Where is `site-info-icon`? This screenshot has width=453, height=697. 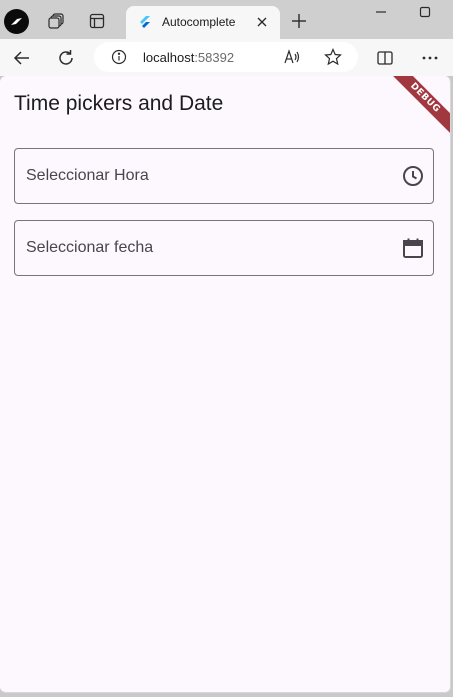 site-info-icon is located at coordinates (119, 57).